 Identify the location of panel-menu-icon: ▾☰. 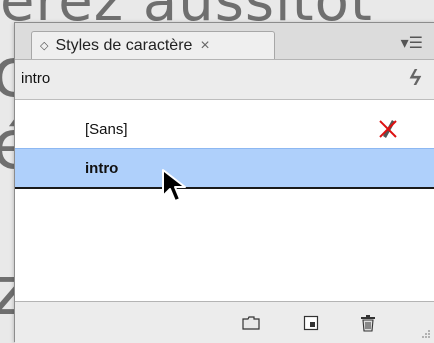
(412, 43).